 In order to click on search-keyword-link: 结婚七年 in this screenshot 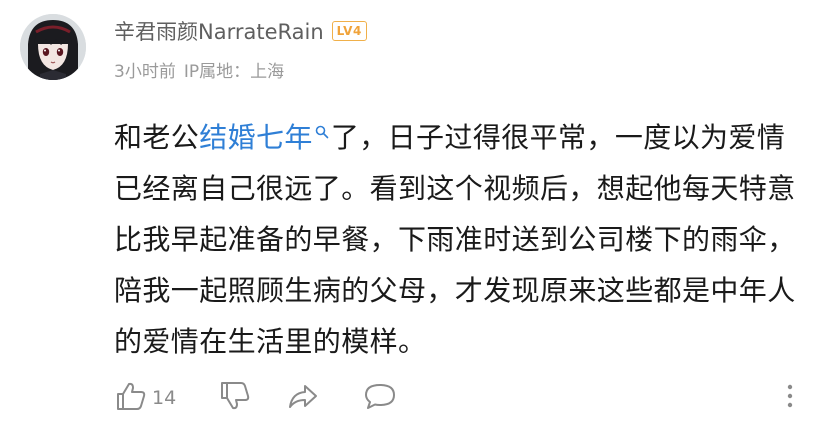, I will do `click(265, 137)`.